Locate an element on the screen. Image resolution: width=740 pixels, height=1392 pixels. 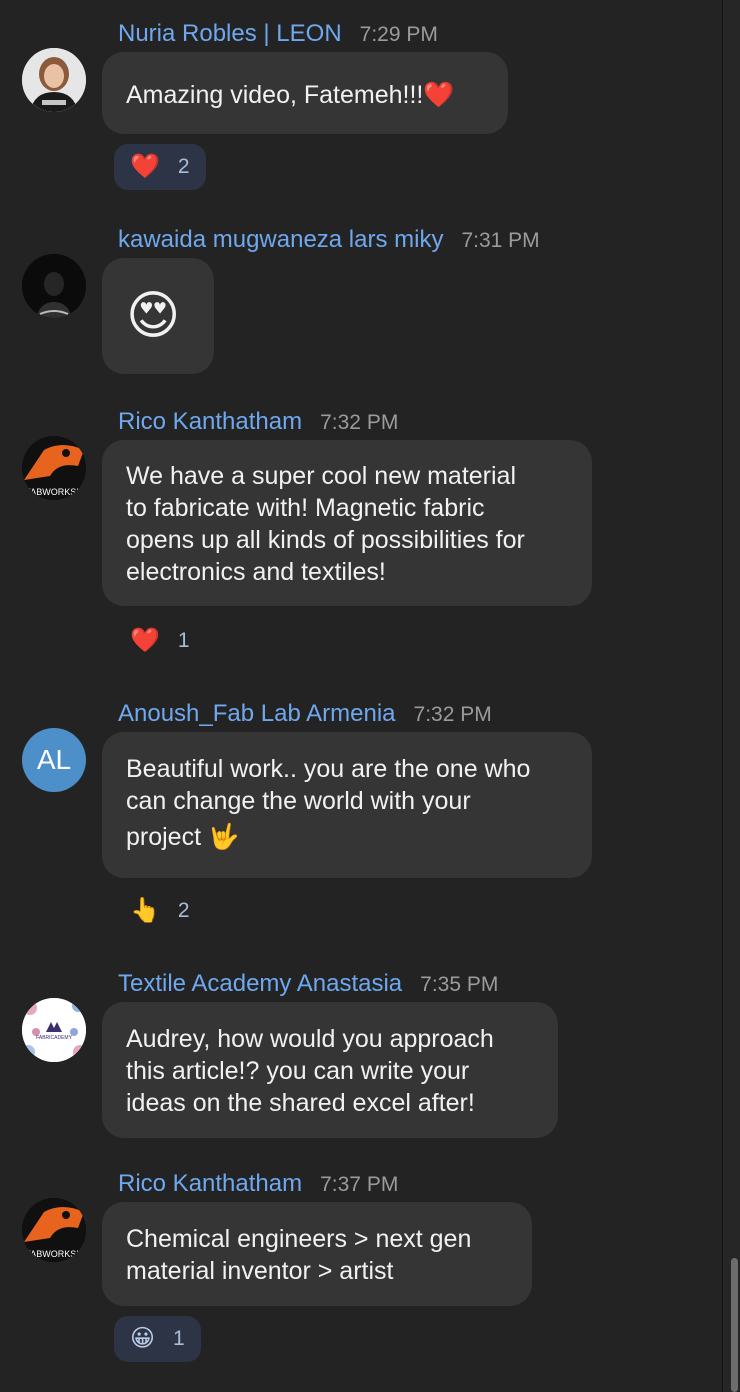
sender-name: Textile Academy Anastasia is located at coordinates (260, 983).